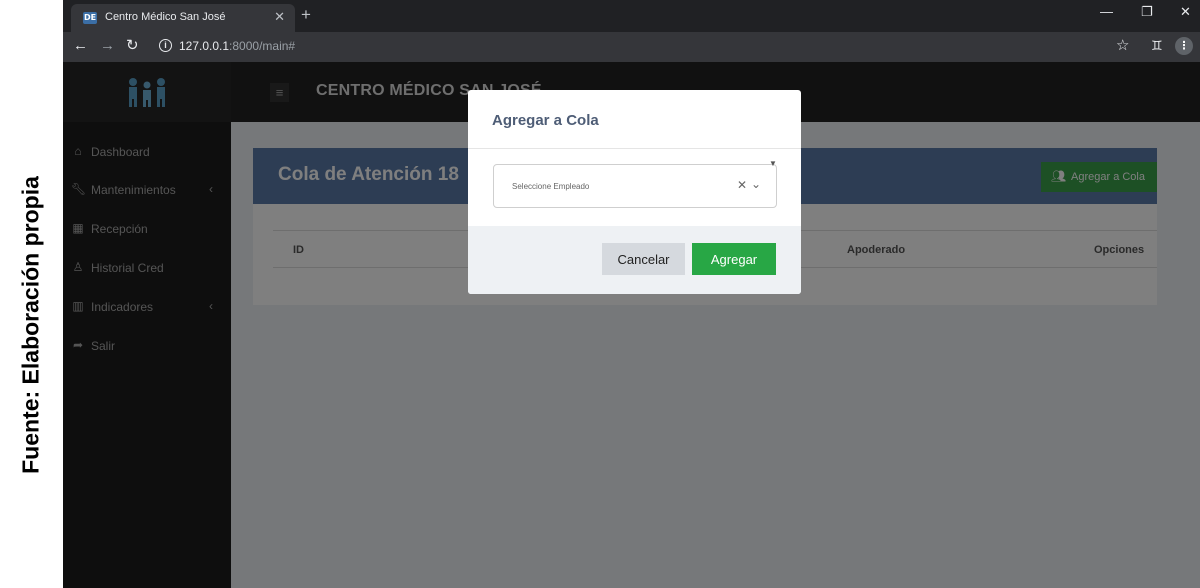 This screenshot has height=588, width=1200. What do you see at coordinates (545, 120) in the screenshot?
I see `modal-title: Agregar a Cola` at bounding box center [545, 120].